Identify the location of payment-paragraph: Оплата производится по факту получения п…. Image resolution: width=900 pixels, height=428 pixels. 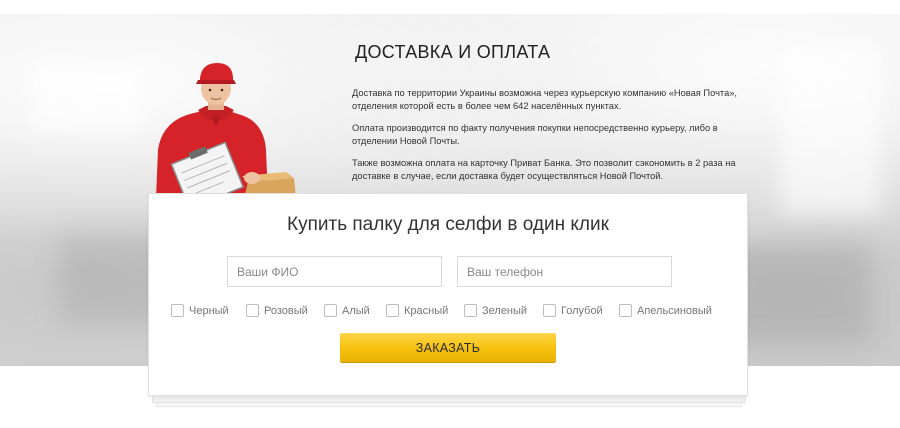
(535, 134).